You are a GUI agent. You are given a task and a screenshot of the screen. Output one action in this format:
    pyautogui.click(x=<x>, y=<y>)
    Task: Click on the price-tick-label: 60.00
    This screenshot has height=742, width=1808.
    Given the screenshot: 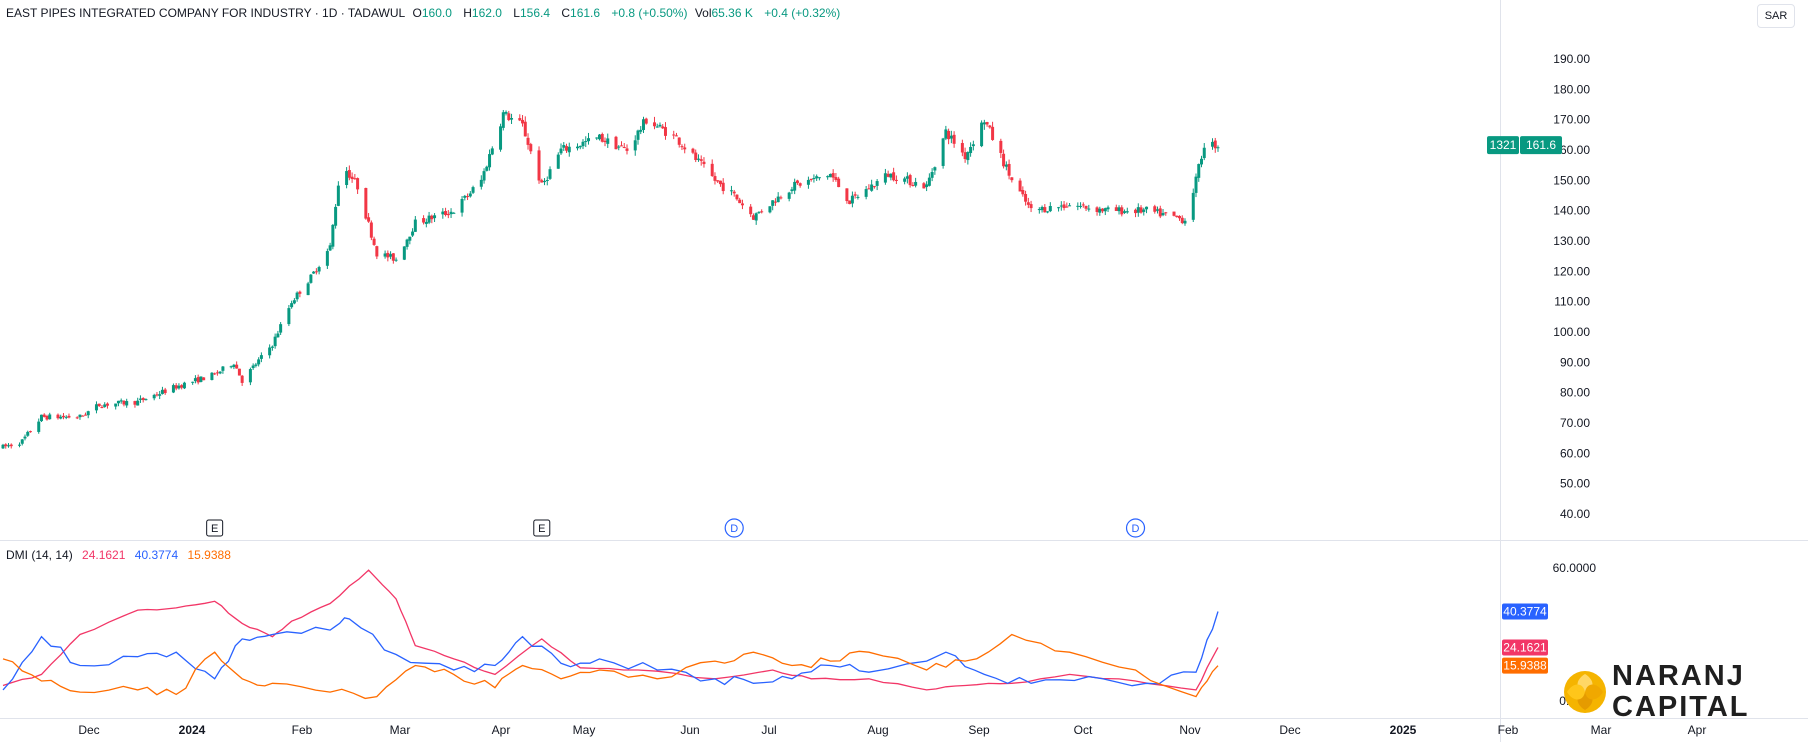 What is the action you would take?
    pyautogui.click(x=1575, y=453)
    